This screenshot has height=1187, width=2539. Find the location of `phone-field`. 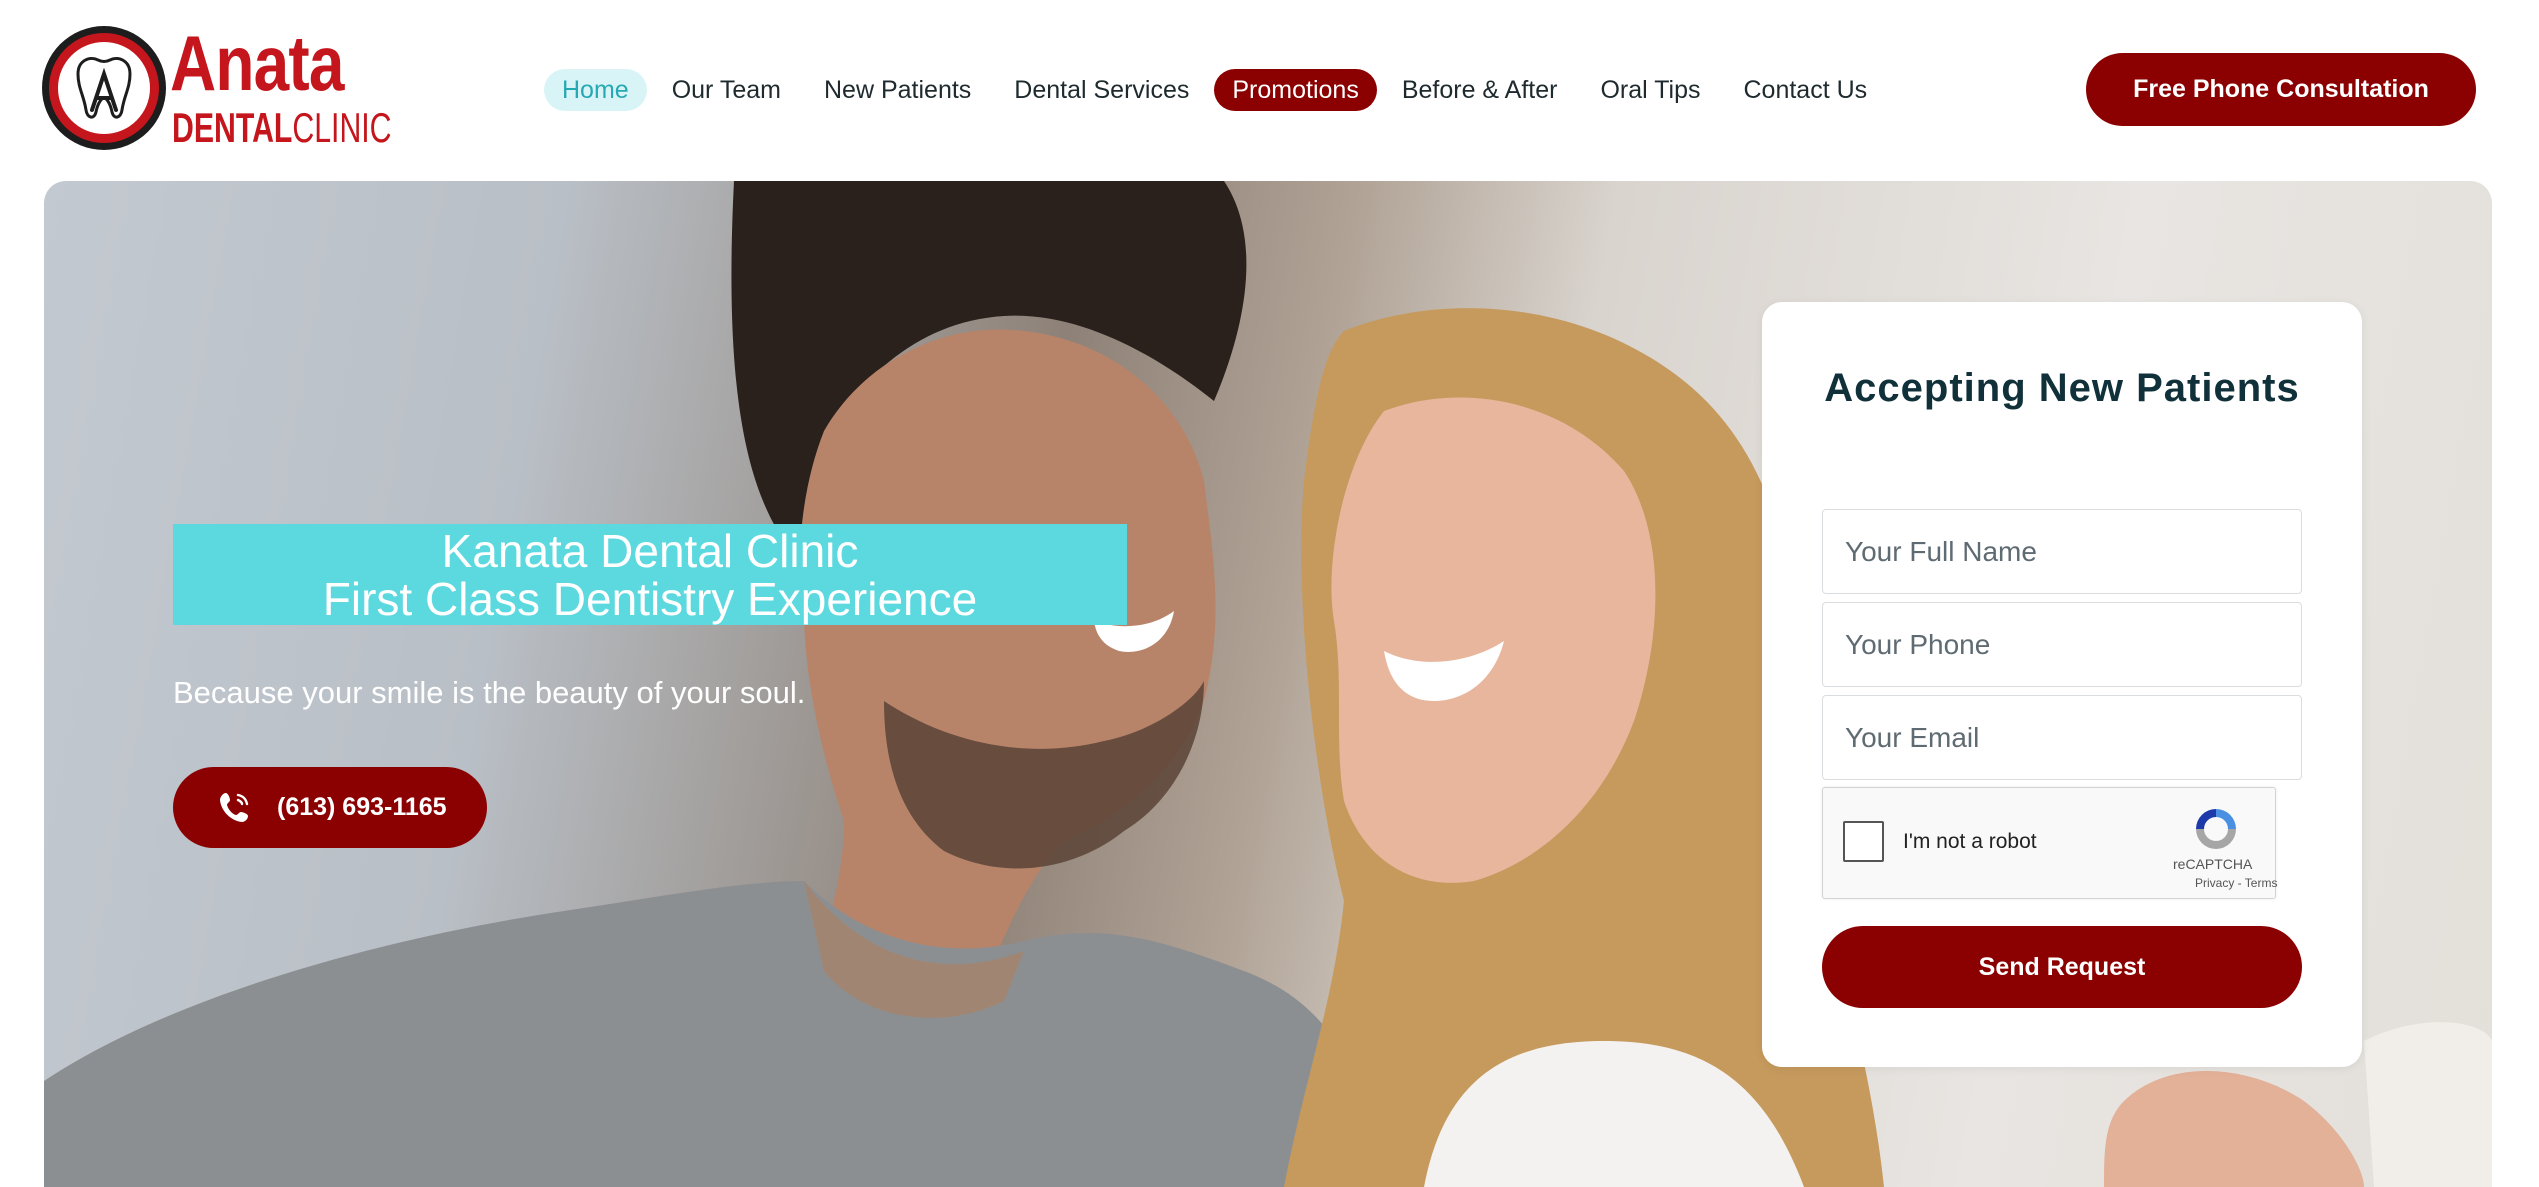

phone-field is located at coordinates (2062, 644).